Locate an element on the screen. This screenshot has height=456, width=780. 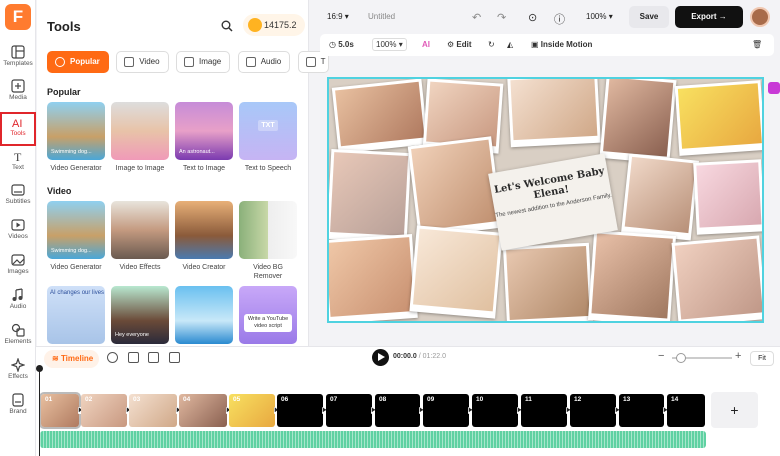
rail-item-videos: Videos is located at coordinates (18, 232).